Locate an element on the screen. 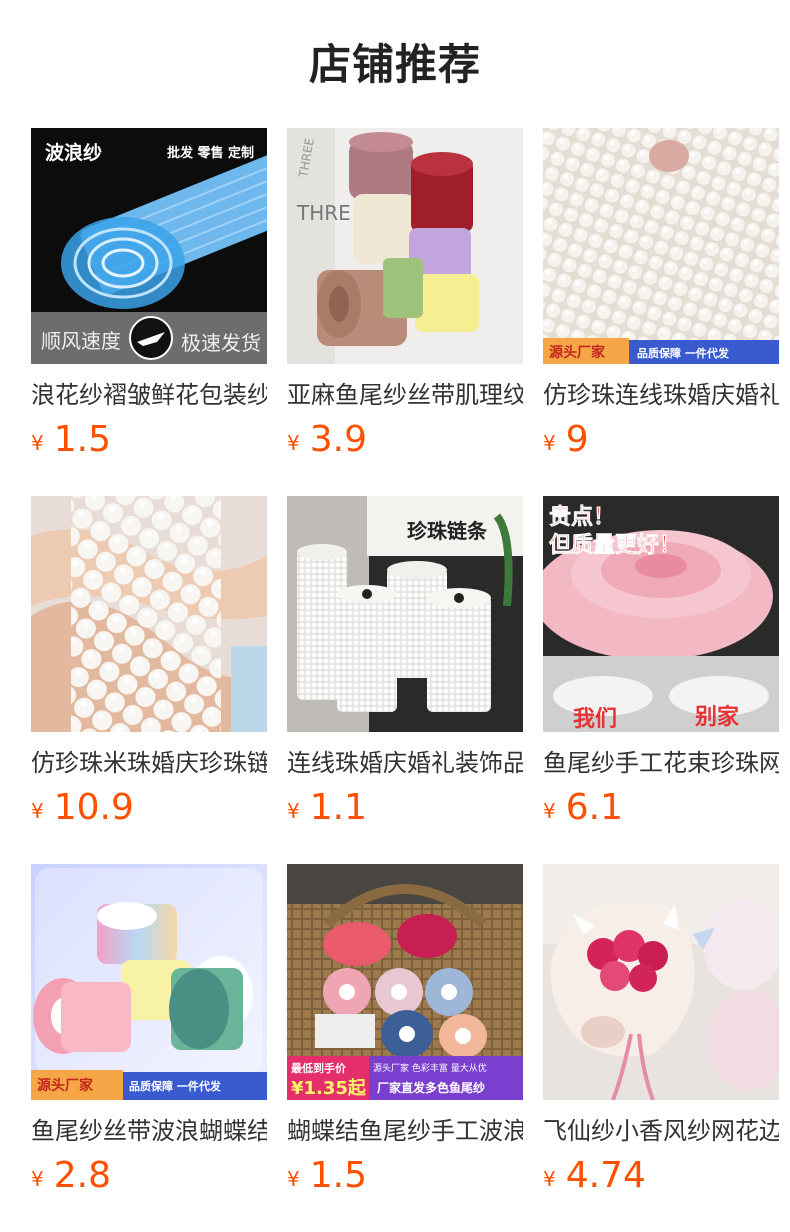 This screenshot has height=1232, width=790. product-card: 源头厂家 品质保障 一件代发 仿珍珠连线珠婚庆婚礼 ¥9 is located at coordinates (661, 294).